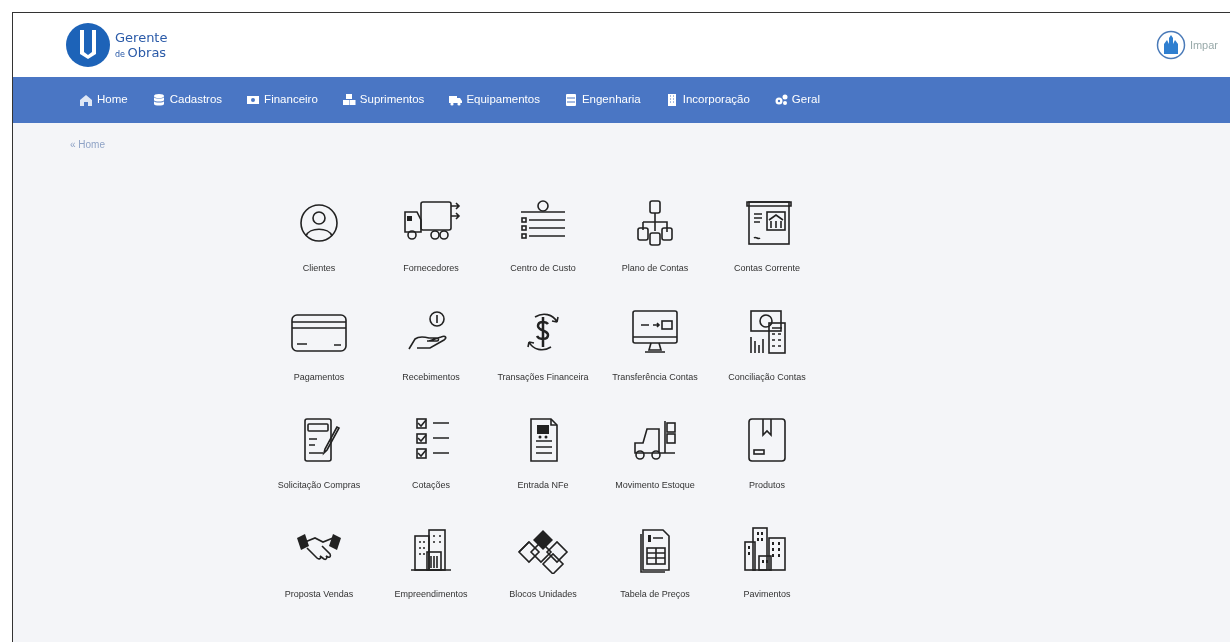 The height and width of the screenshot is (642, 1230). Describe the element at coordinates (431, 237) in the screenshot. I see `menu-tile: Fornecedores` at that location.